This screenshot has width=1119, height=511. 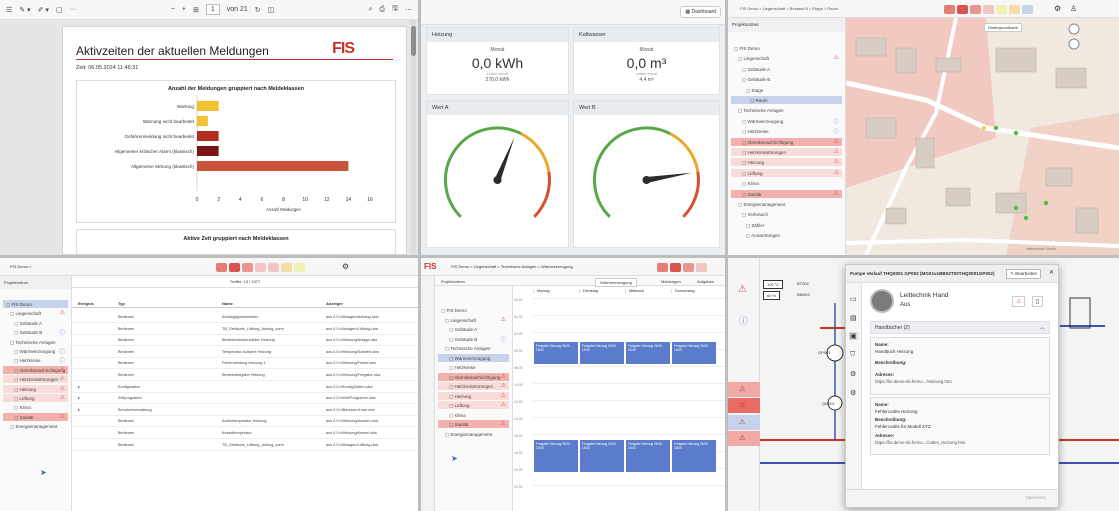 I want to click on manual-icon: ▣, so click(x=853, y=336).